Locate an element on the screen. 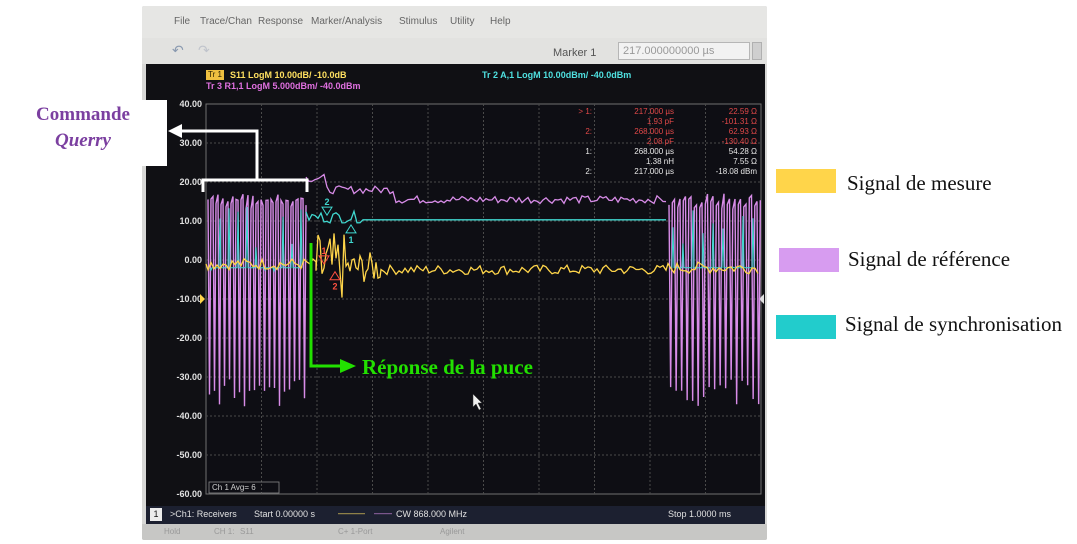 The image size is (1077, 544). toolbar: ↶ ↷ Marker 1 is located at coordinates (454, 51).